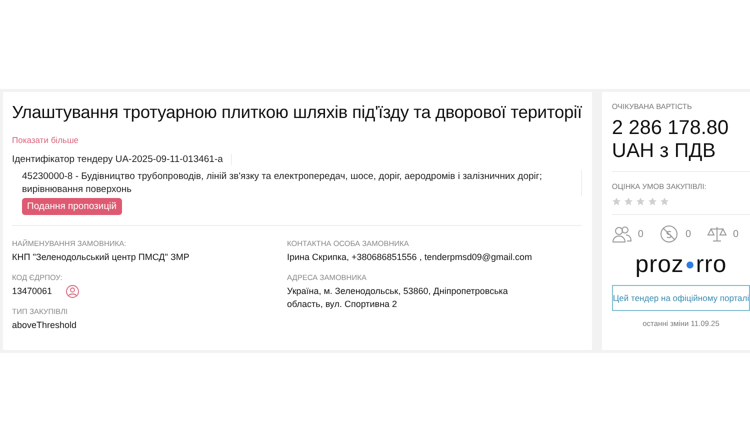 The height and width of the screenshot is (440, 750). I want to click on scales-icon, so click(717, 234).